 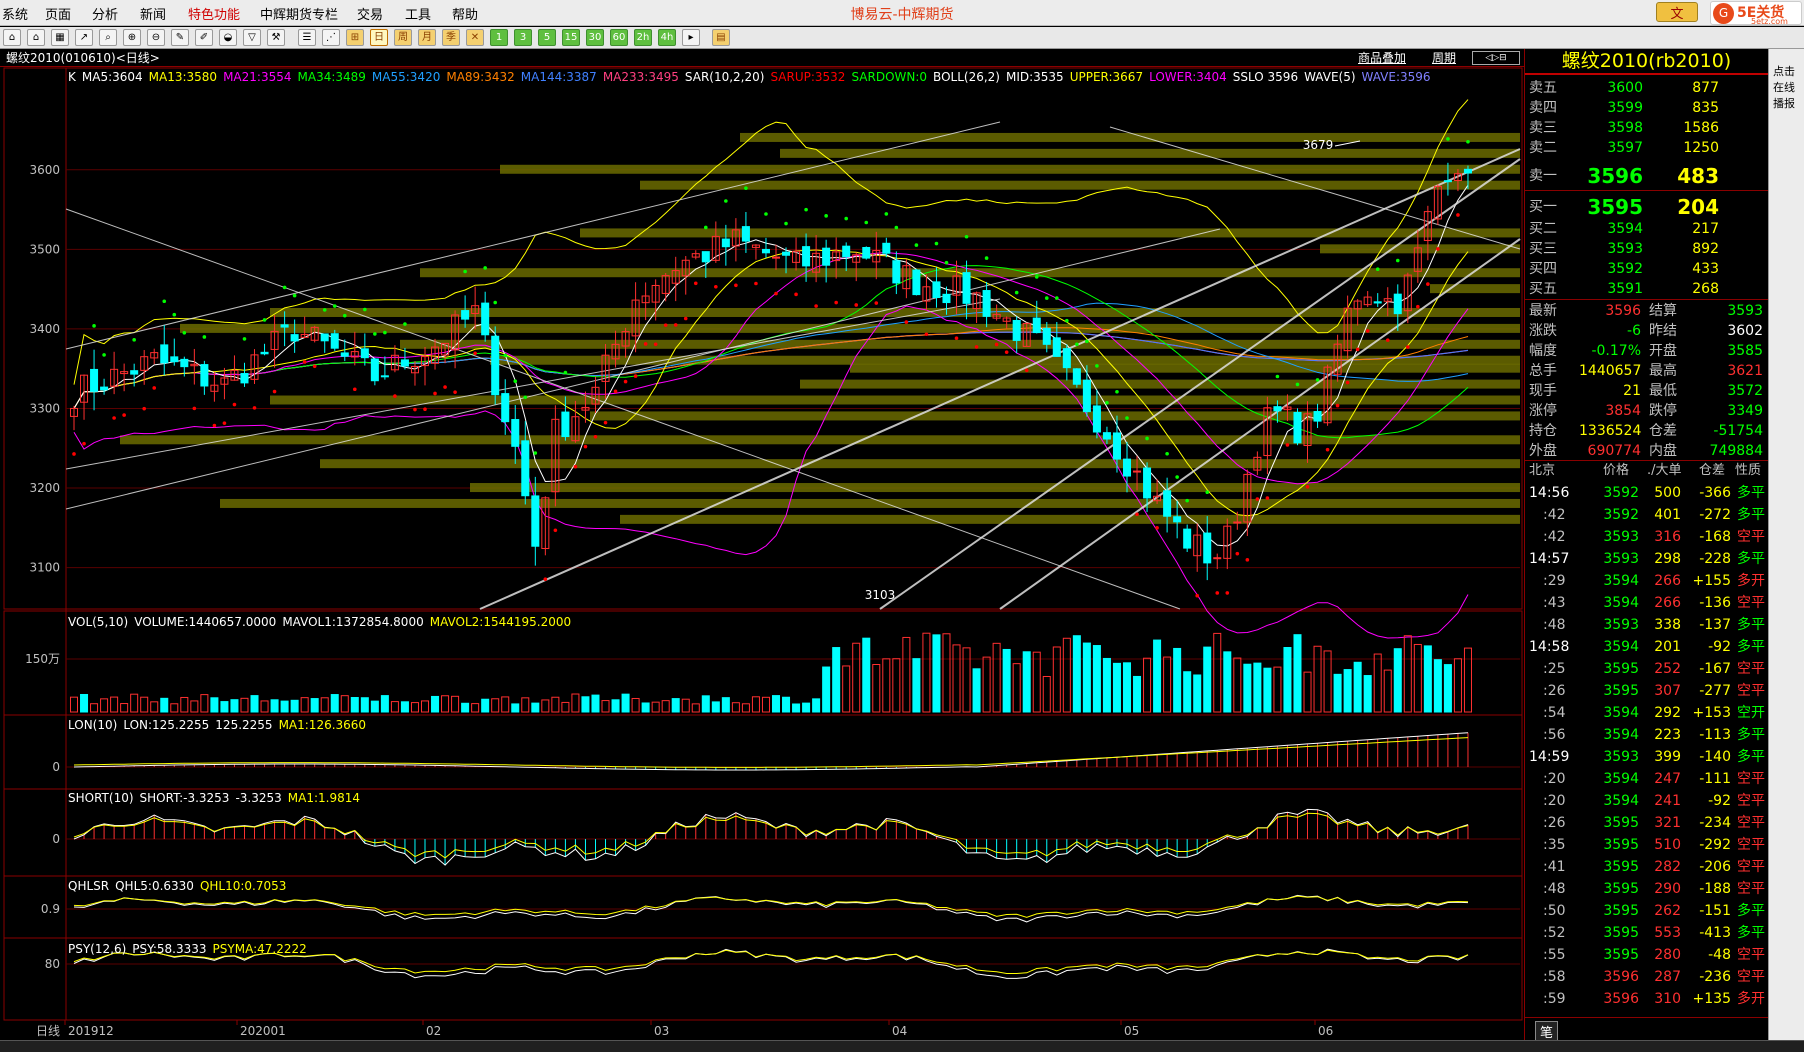 What do you see at coordinates (427, 37) in the screenshot?
I see `period-month-button: 月` at bounding box center [427, 37].